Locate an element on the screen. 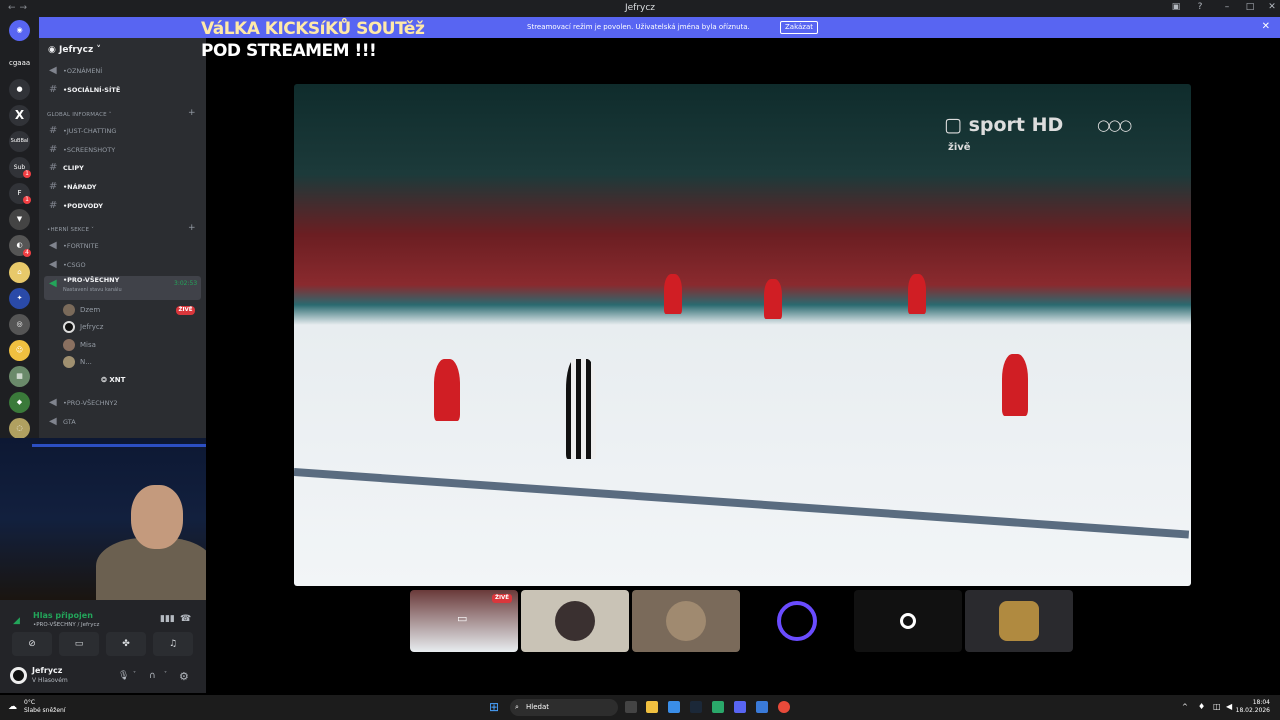  category-label: •HERNÍ SEKCE is located at coordinates (68, 230).